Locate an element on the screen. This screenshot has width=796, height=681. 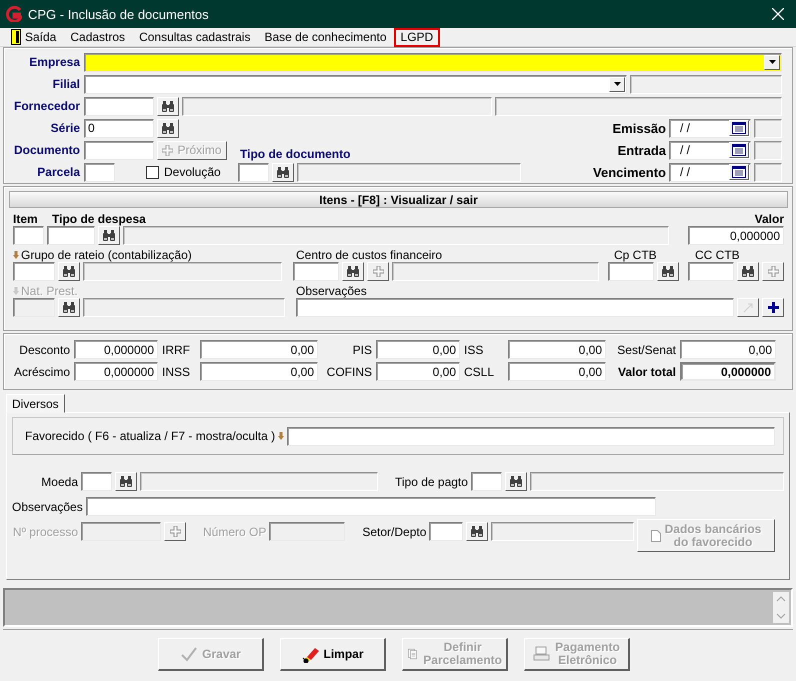
calendar-icon is located at coordinates (739, 150).